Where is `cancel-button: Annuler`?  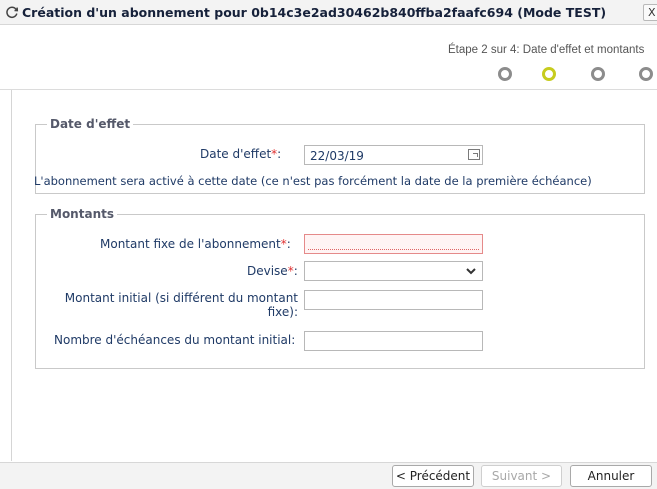 cancel-button: Annuler is located at coordinates (611, 476).